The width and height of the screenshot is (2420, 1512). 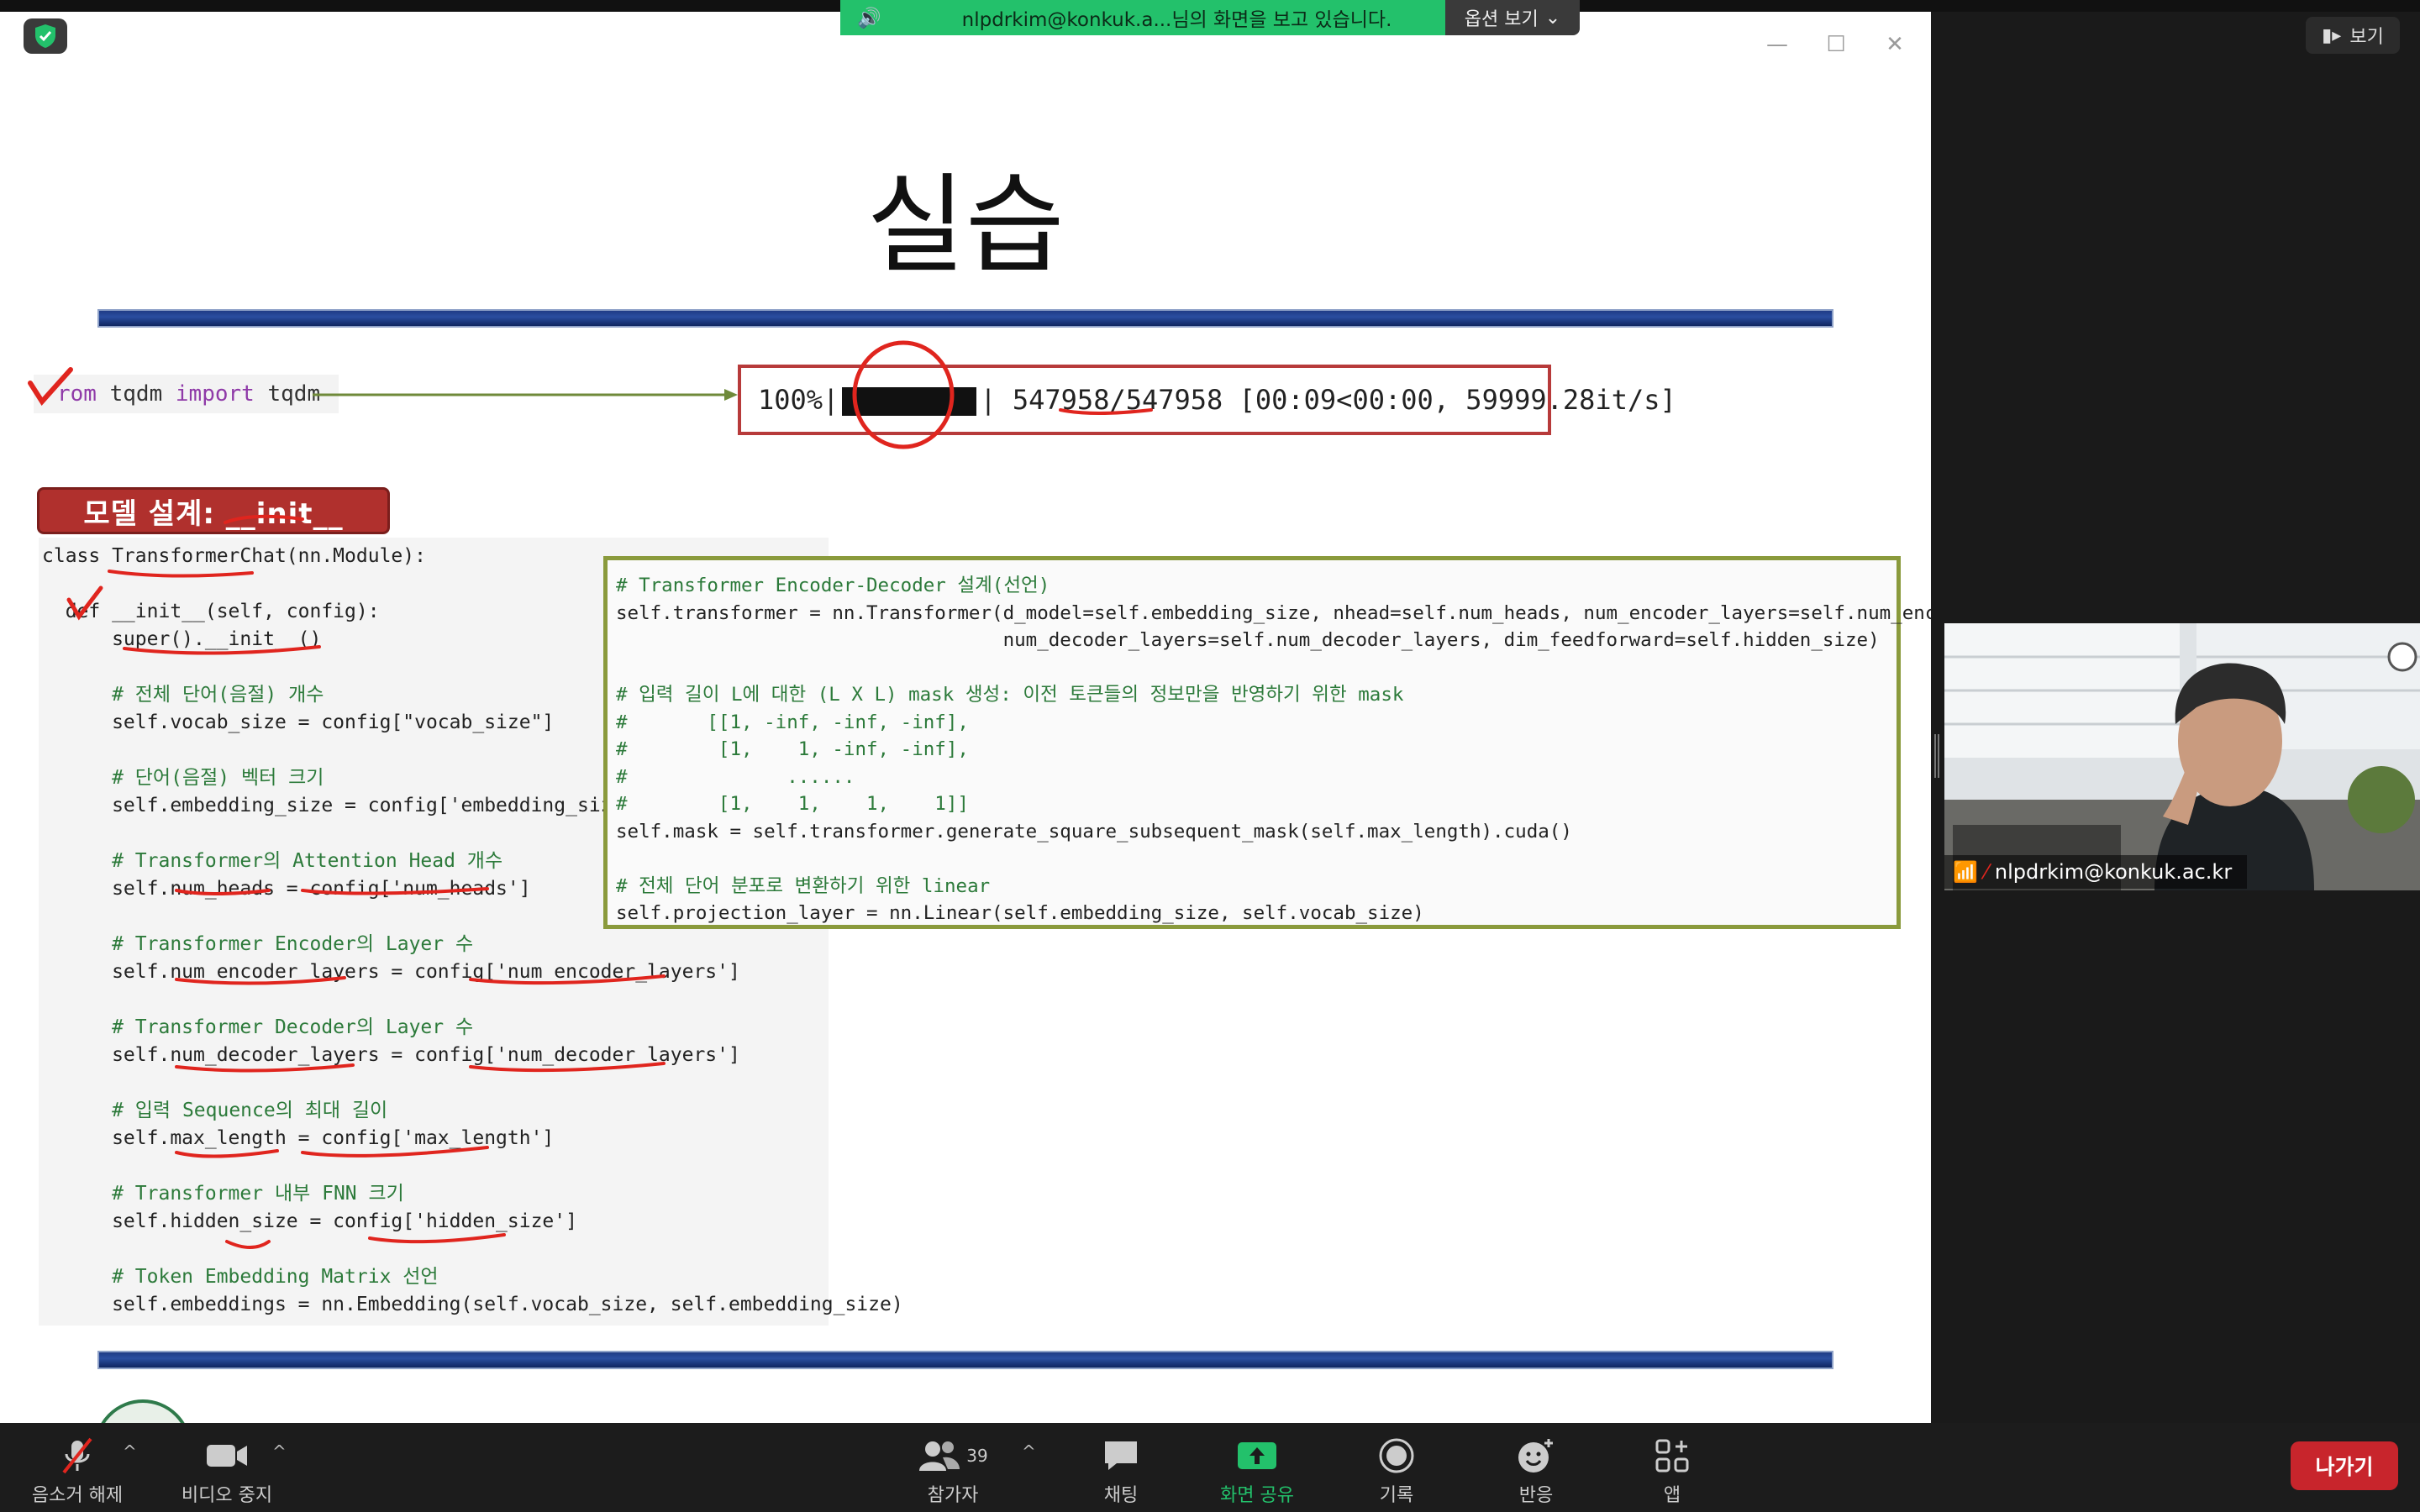 What do you see at coordinates (2332, 35) in the screenshot?
I see `view-layout-icon: ▮▸` at bounding box center [2332, 35].